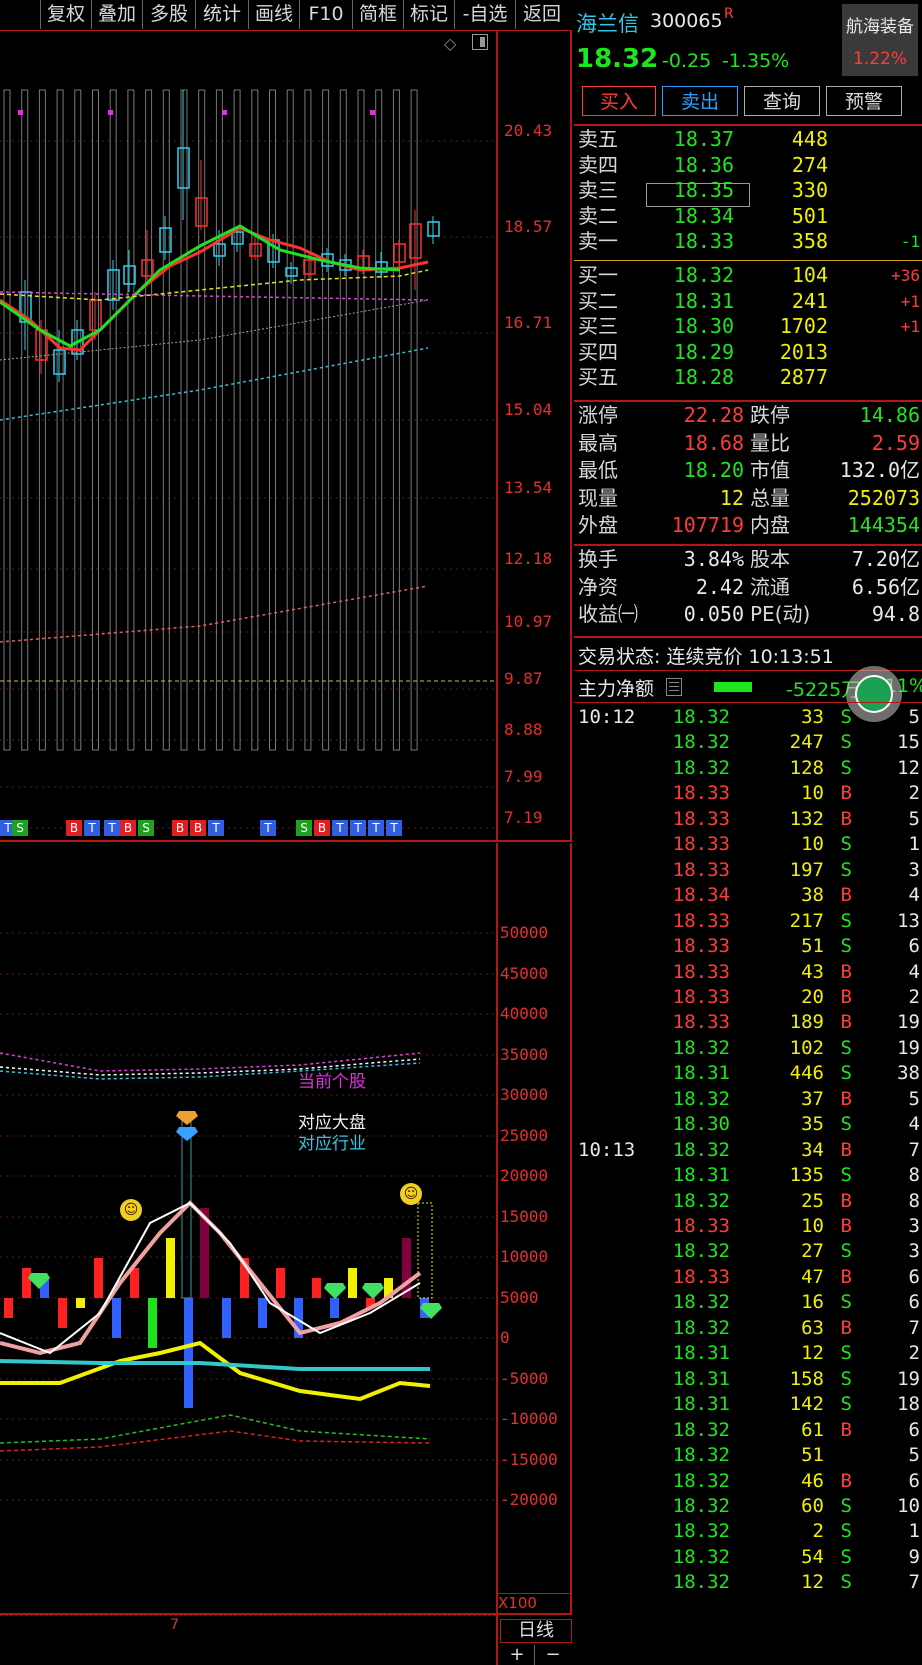 The height and width of the screenshot is (1665, 922). I want to click on tick-count: 5, so click(914, 1098).